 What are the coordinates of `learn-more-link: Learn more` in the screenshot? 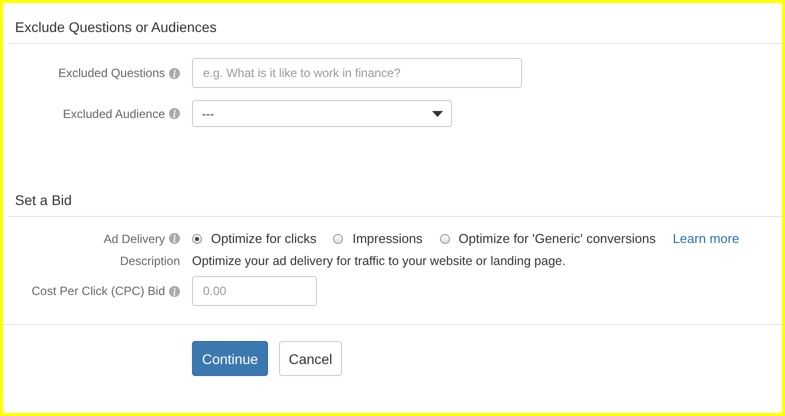 It's located at (706, 238).